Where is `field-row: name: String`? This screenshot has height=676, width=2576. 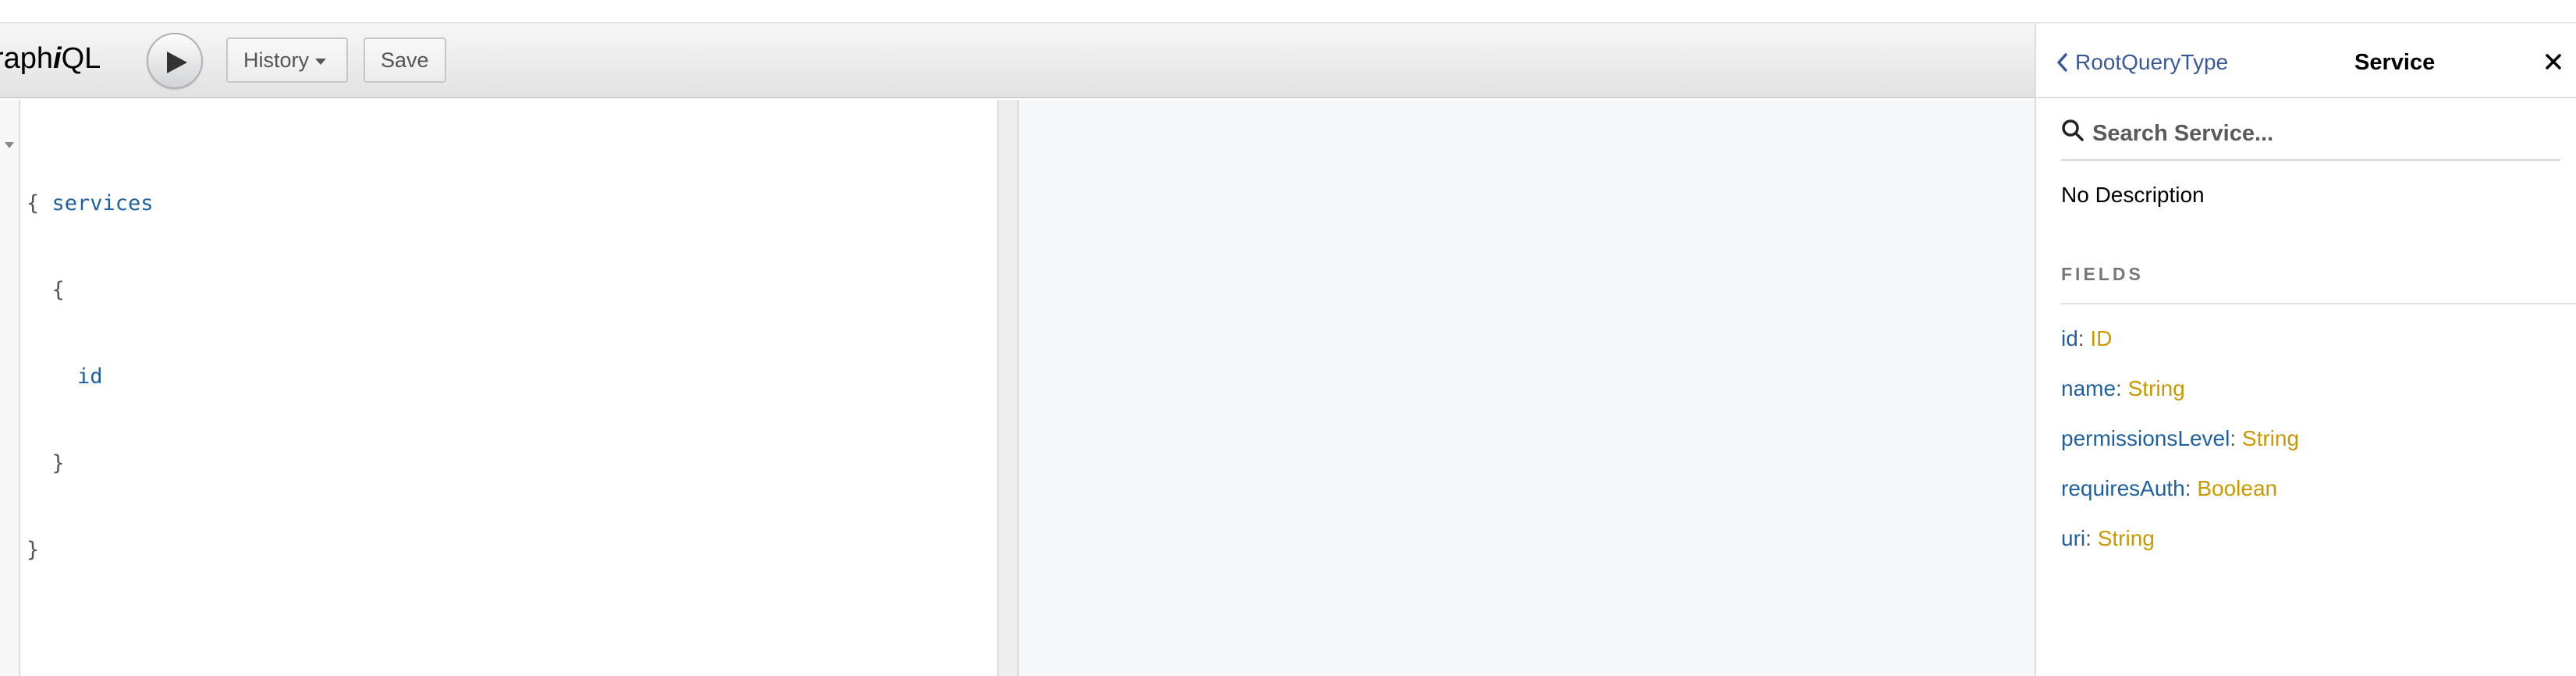 field-row: name: String is located at coordinates (2123, 388).